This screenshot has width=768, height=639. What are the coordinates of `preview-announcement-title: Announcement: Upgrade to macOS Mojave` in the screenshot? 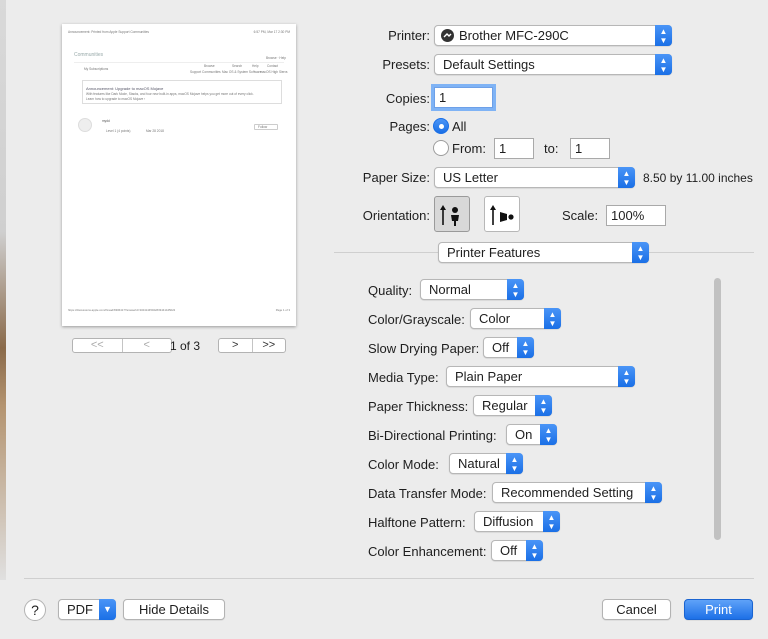 It's located at (125, 88).